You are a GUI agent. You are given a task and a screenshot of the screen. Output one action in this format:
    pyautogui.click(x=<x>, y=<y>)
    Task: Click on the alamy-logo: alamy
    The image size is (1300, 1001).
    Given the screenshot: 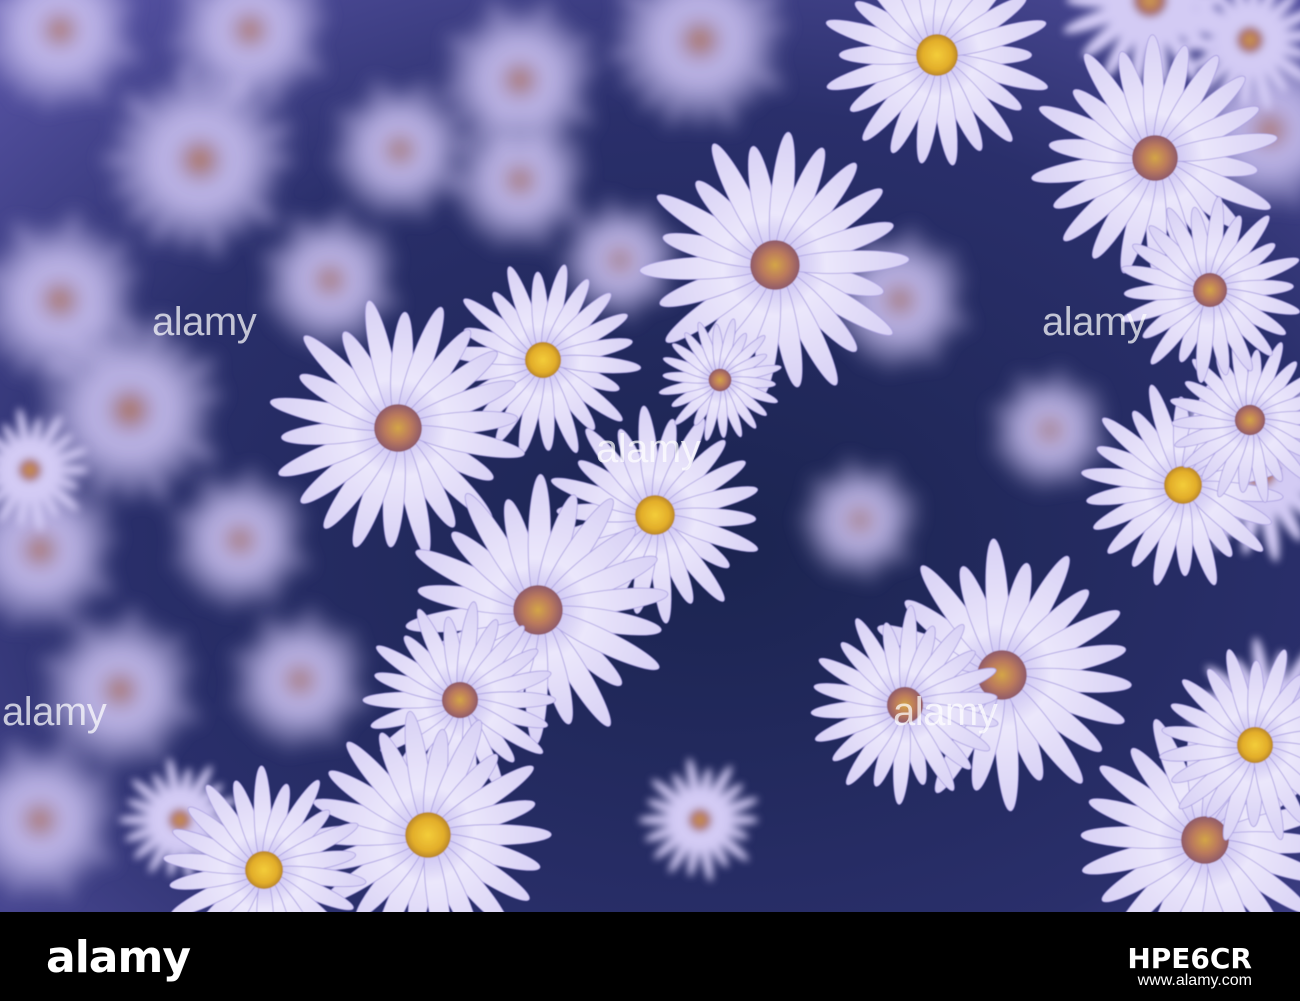 What is the action you would take?
    pyautogui.click(x=118, y=957)
    